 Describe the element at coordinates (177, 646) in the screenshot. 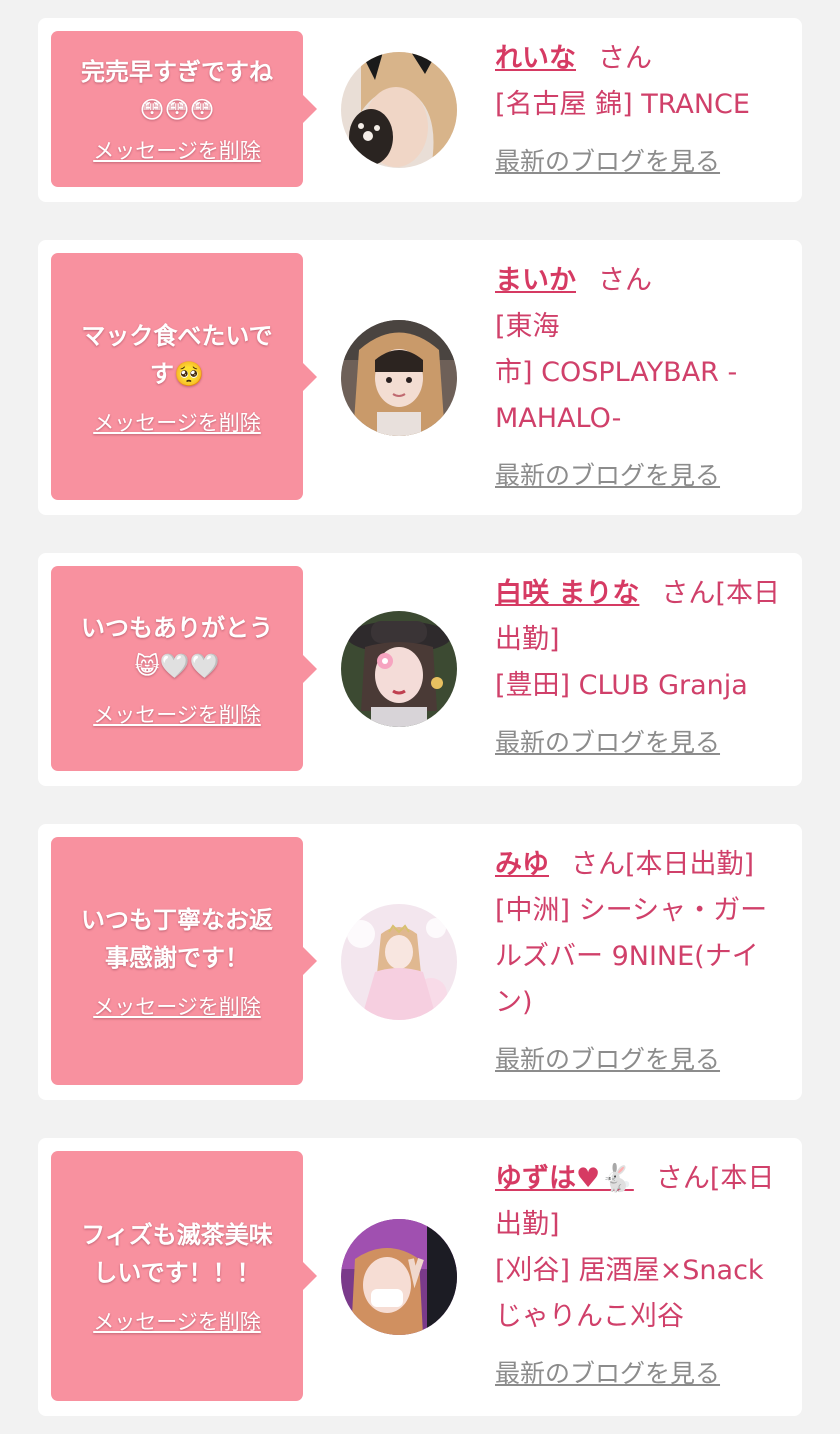

I see `message-text: いつもありがとう 😸🤍🤍` at that location.